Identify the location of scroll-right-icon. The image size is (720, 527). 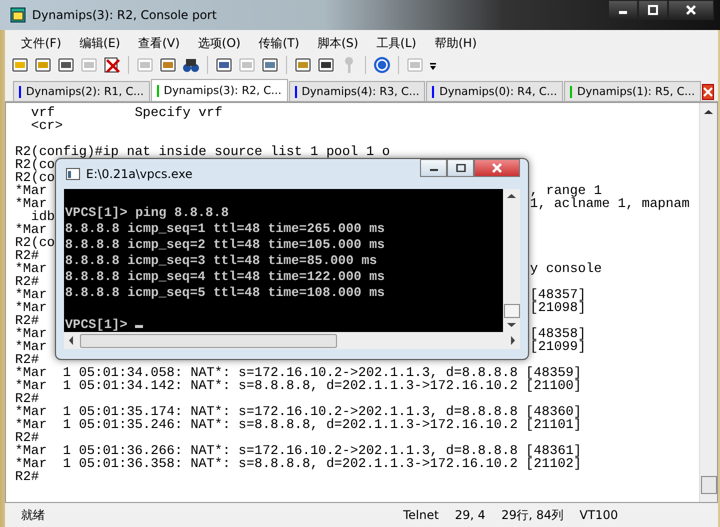
(513, 340).